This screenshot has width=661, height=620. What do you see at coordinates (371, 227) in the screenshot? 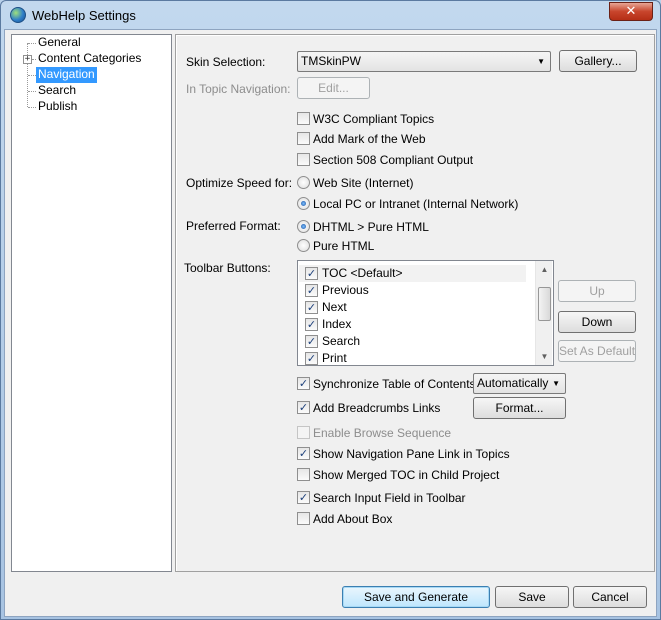
I see `format-dhtml-label: DHTML > Pure HTML` at bounding box center [371, 227].